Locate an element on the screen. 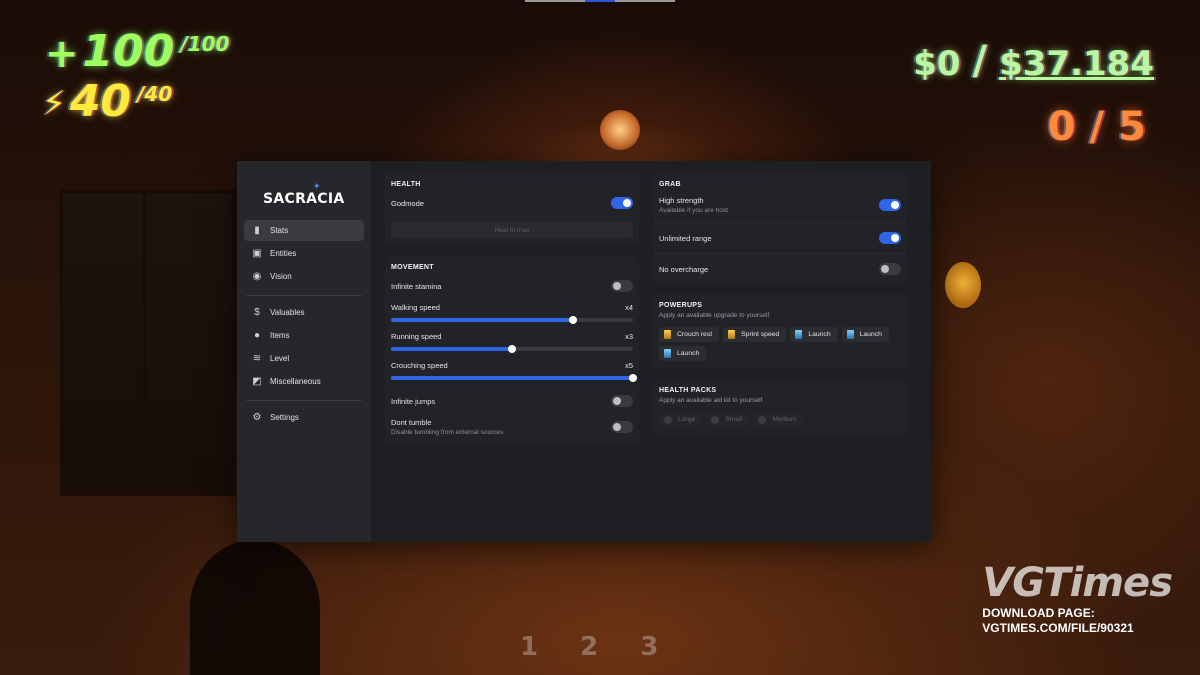 The height and width of the screenshot is (675, 1200). eye-icon: ◉ is located at coordinates (257, 276).